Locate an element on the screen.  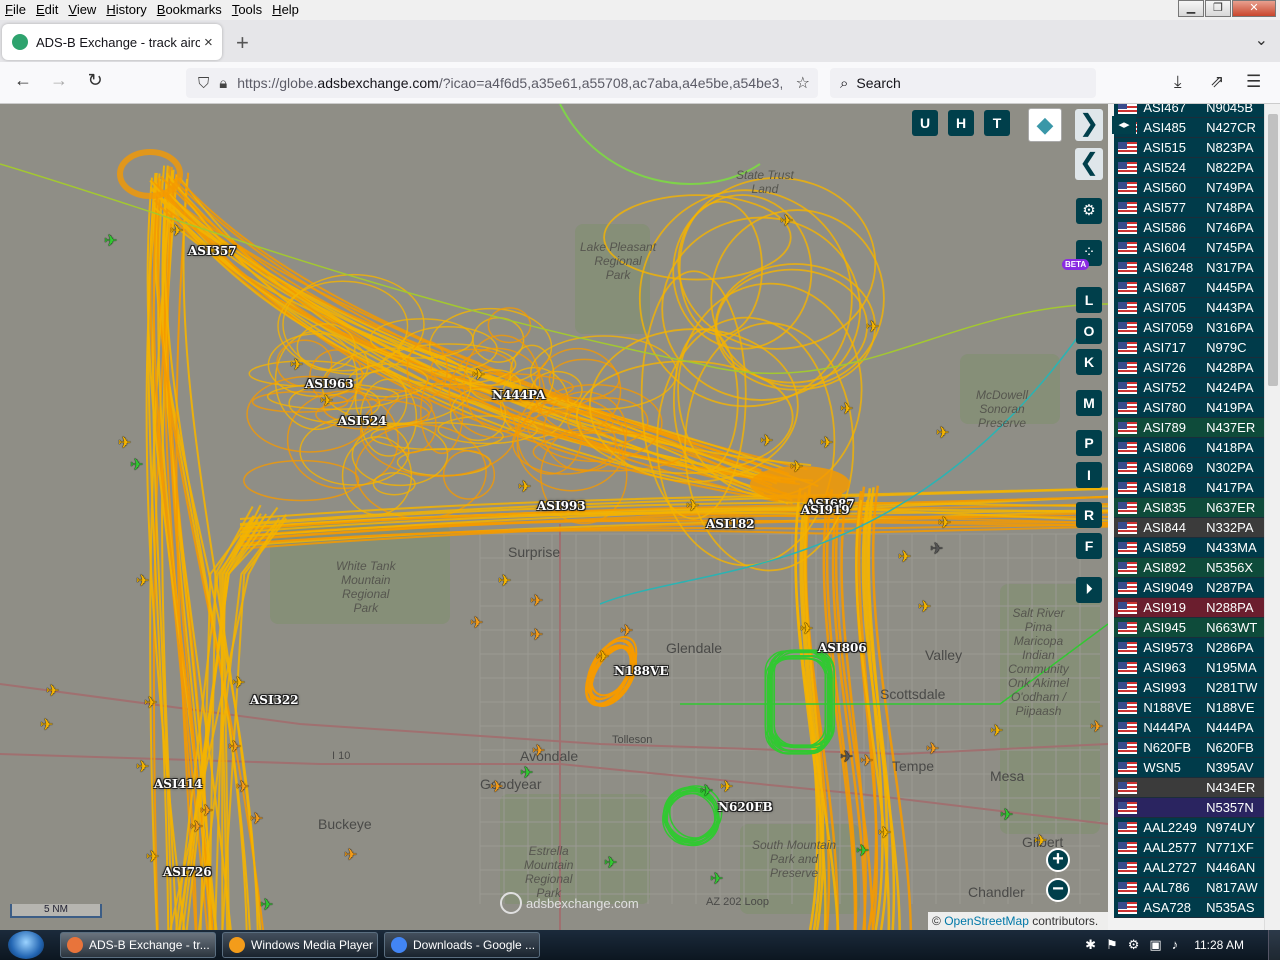
next-button: ❯ is located at coordinates (1089, 125).